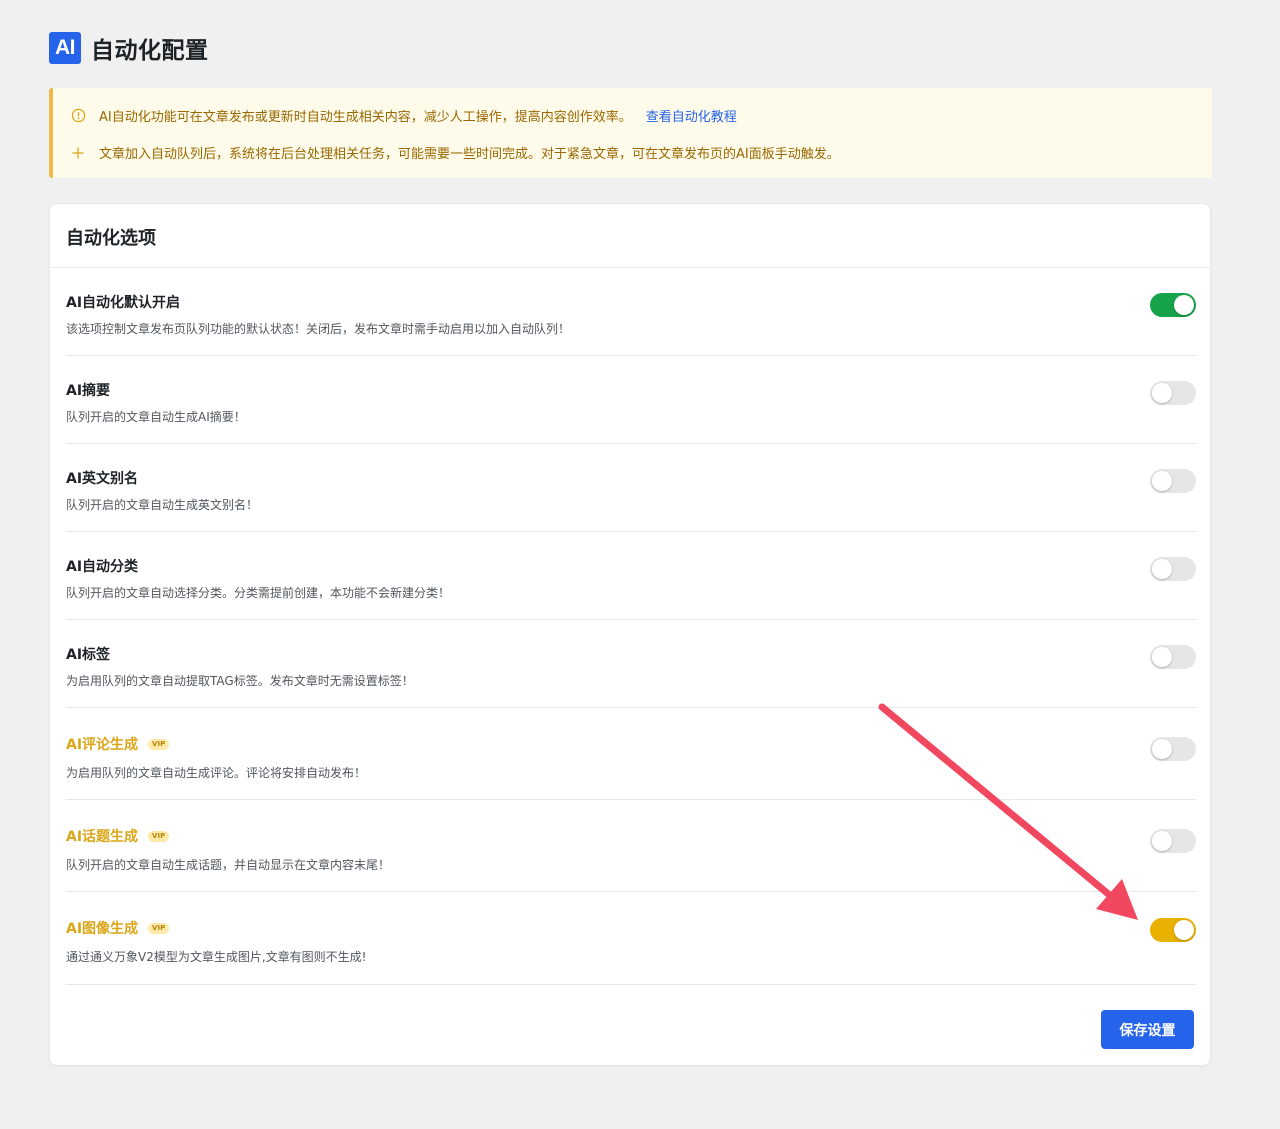 The image size is (1280, 1129). I want to click on option-ai-comments: AI评论生成 VIP 为启用队列的文章自动生成评论。评论将安排自动发布！, so click(631, 754).